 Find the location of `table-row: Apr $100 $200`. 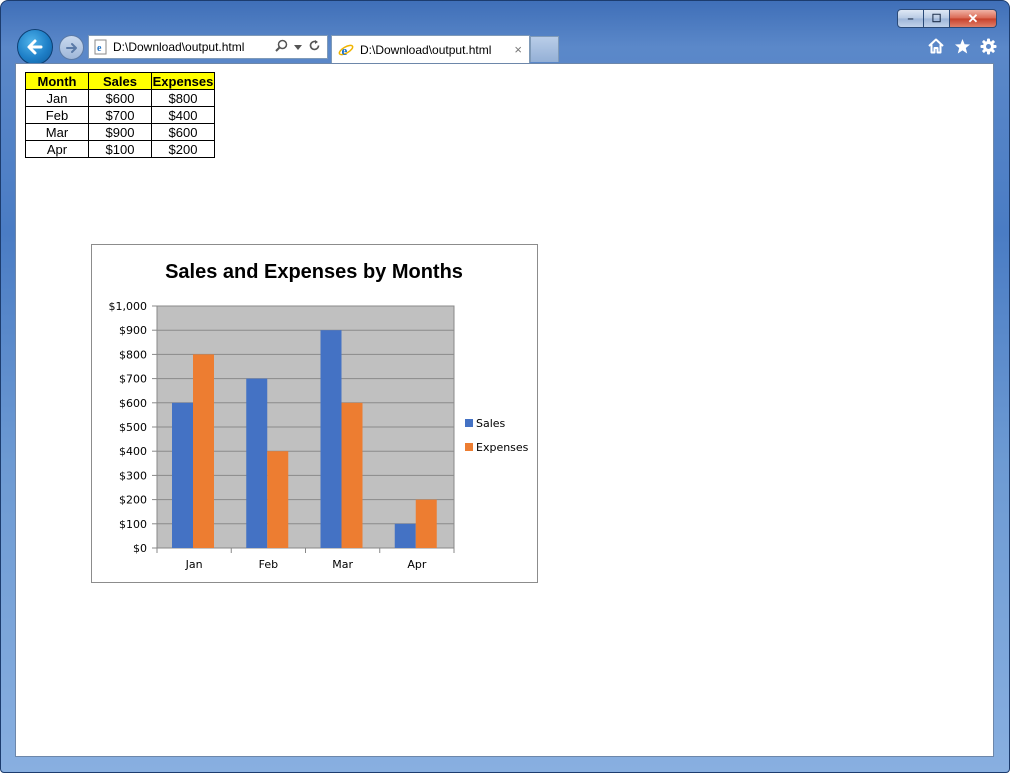

table-row: Apr $100 $200 is located at coordinates (120, 149).